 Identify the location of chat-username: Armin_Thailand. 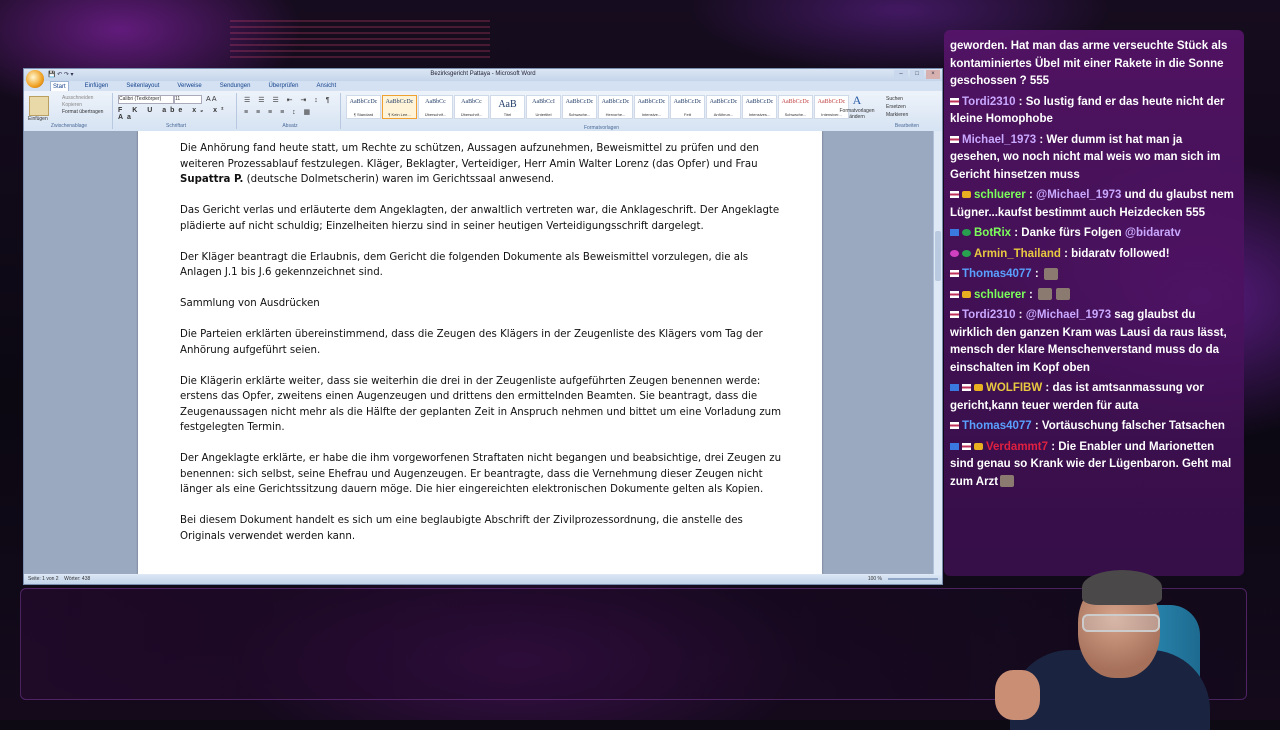
(1017, 254).